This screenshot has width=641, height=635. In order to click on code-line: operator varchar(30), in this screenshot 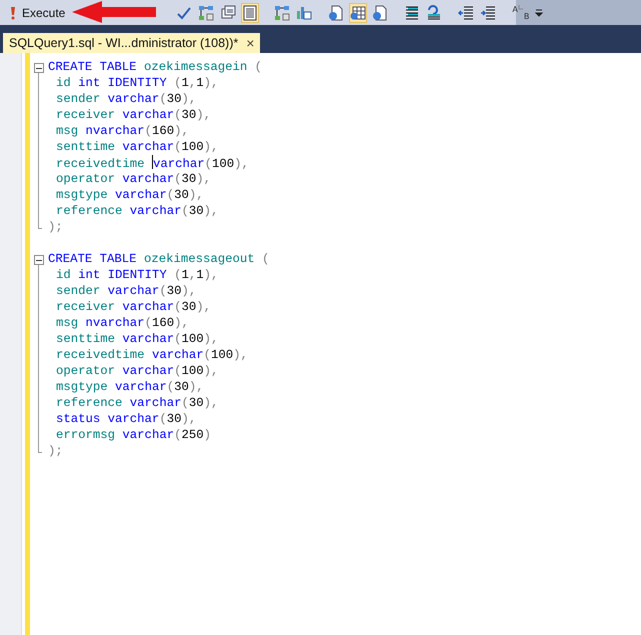, I will do `click(133, 179)`.